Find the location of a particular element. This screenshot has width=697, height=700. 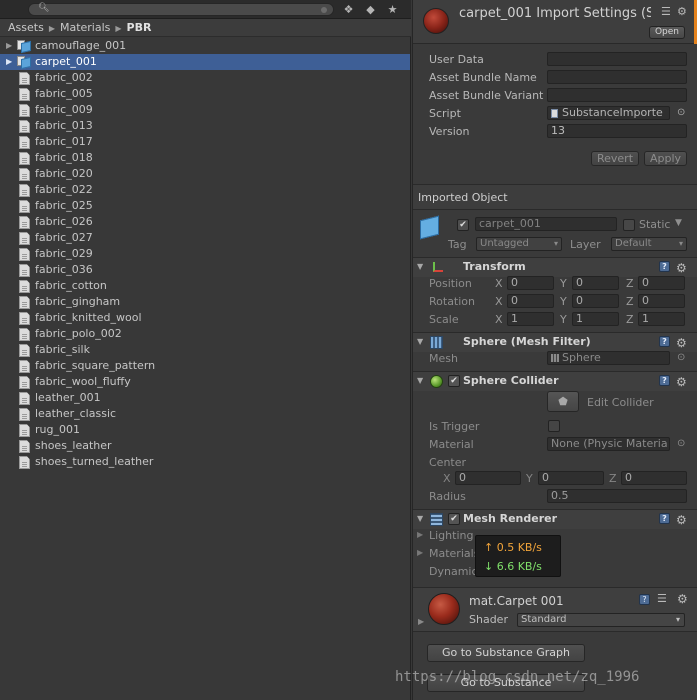

transform-header: ▼ Transform ? ⚙ is located at coordinates (555, 267).